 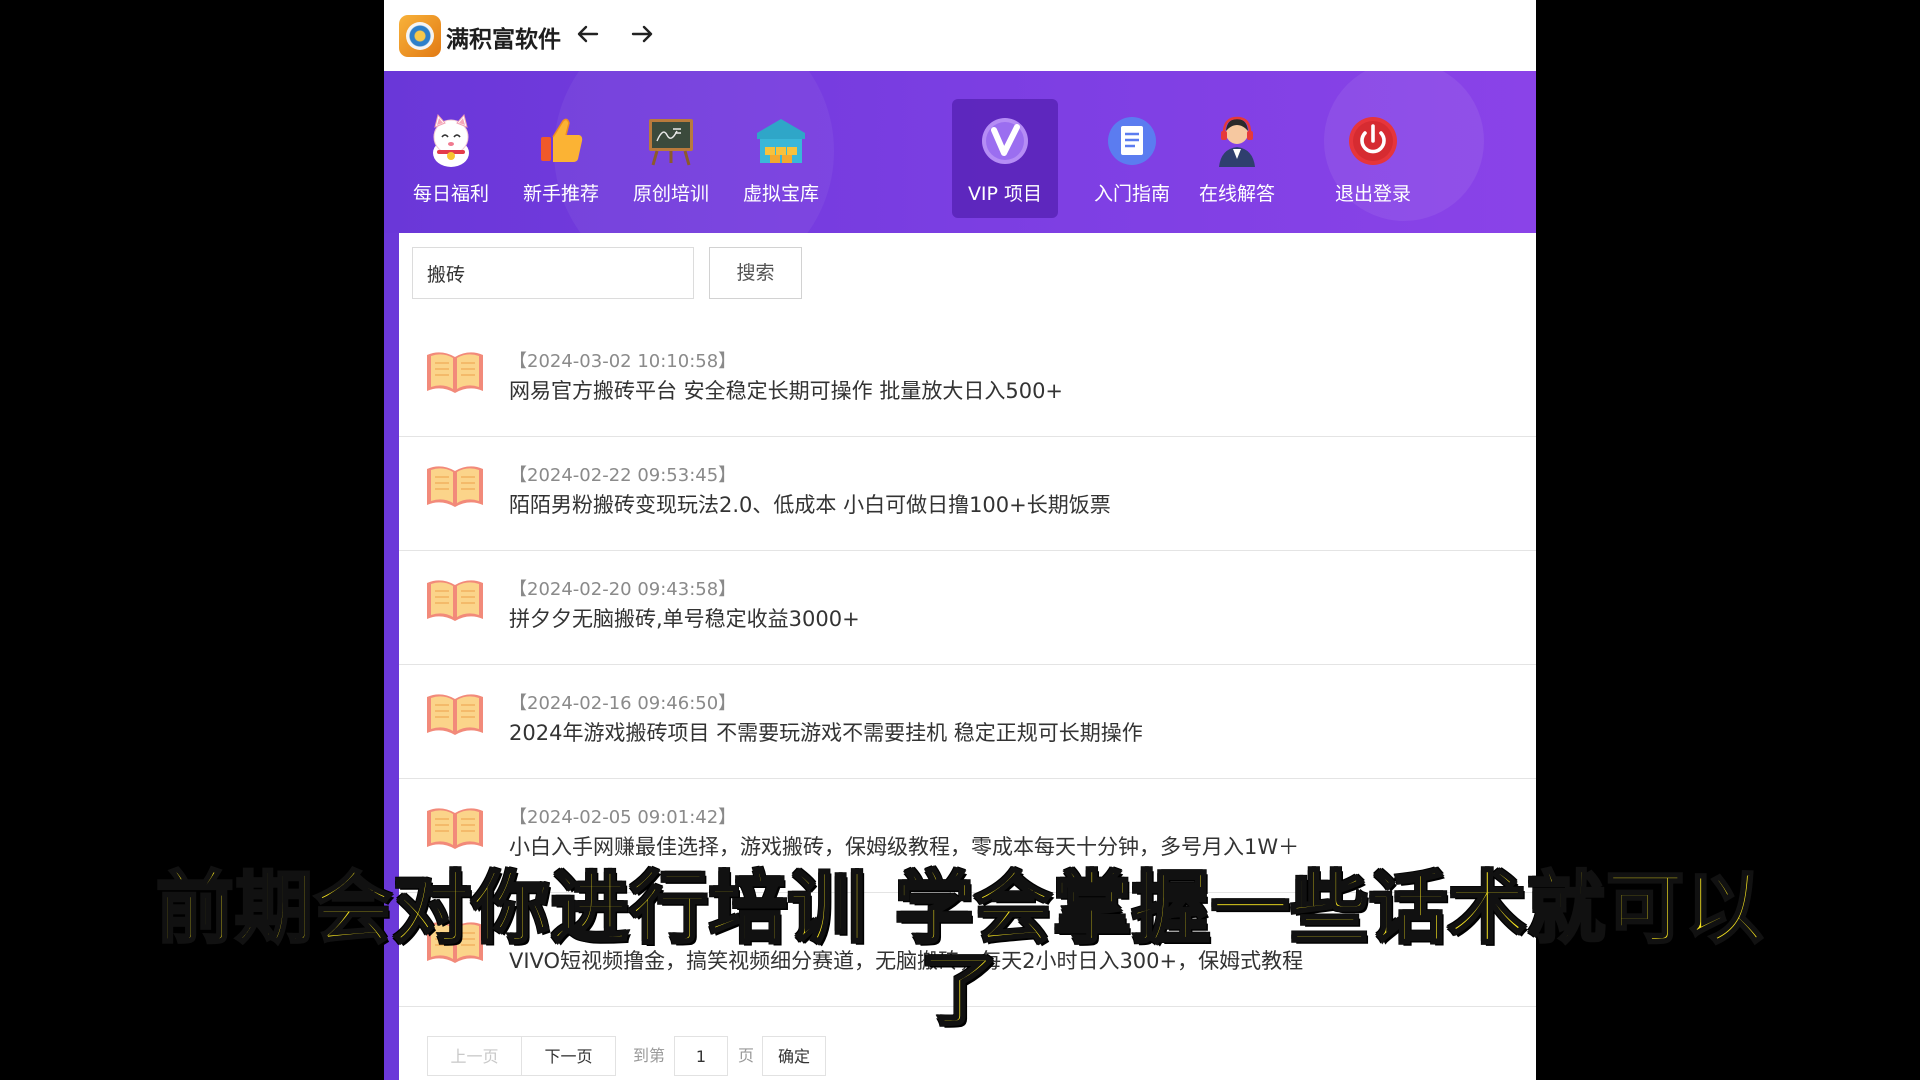 What do you see at coordinates (1005, 141) in the screenshot?
I see `vip-icon` at bounding box center [1005, 141].